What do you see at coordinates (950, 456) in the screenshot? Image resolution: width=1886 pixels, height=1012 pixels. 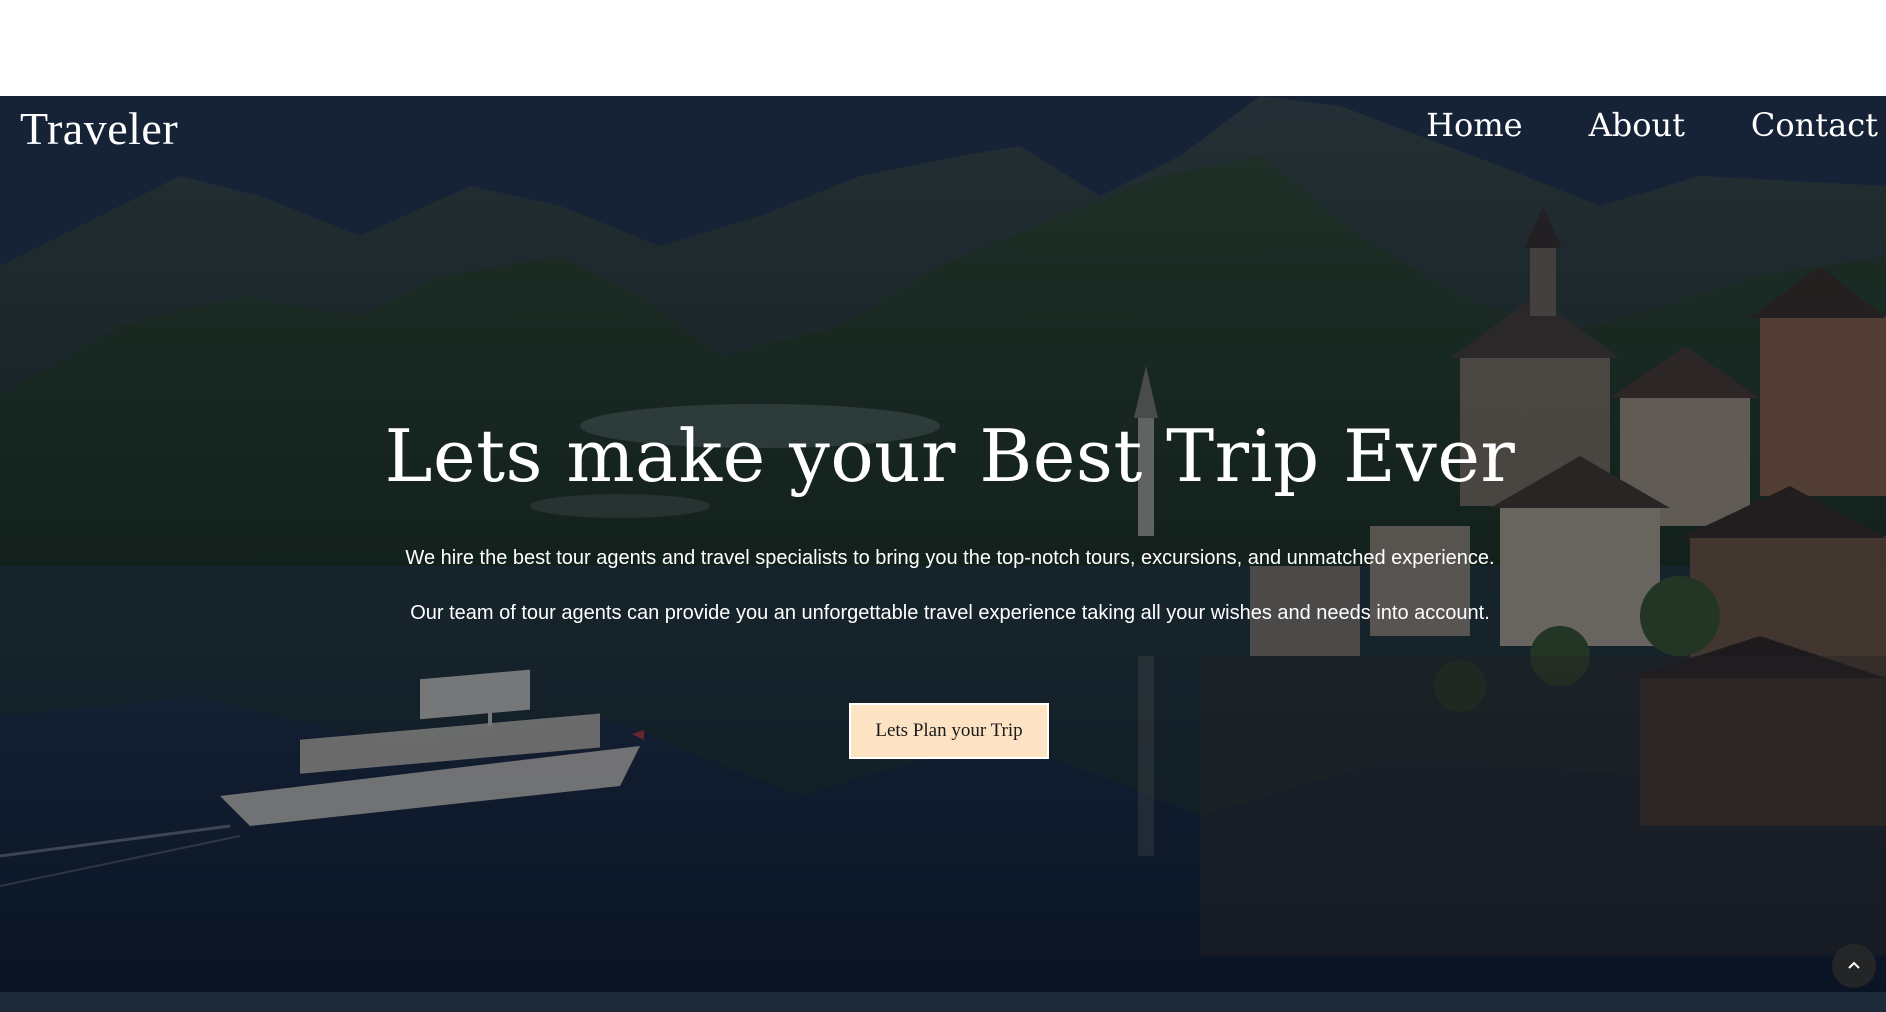 I see `hero-headline: Lets make your Best Trip Ever` at bounding box center [950, 456].